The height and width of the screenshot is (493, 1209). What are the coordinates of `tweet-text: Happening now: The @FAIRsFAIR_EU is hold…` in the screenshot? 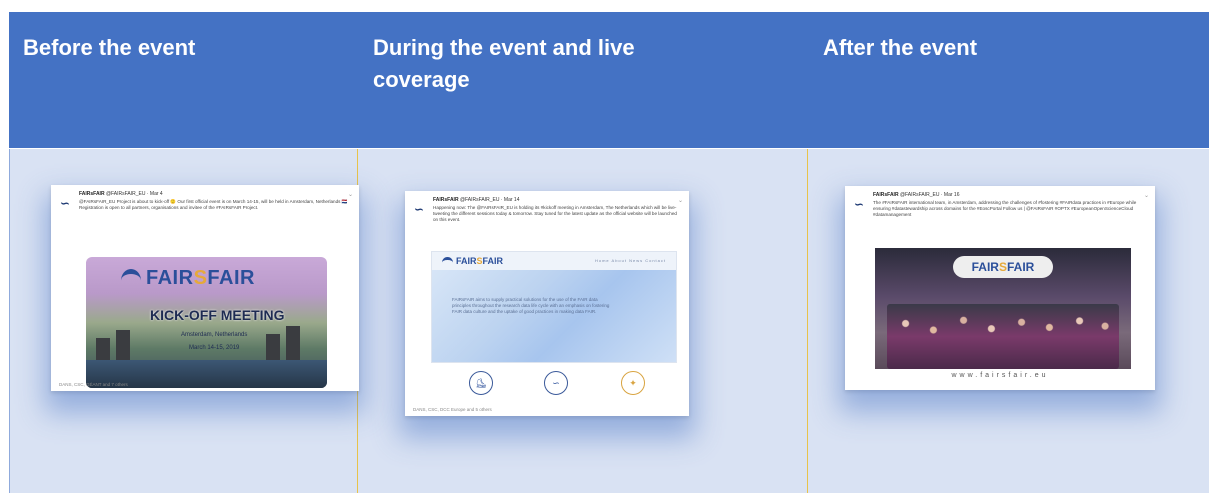 It's located at (555, 214).